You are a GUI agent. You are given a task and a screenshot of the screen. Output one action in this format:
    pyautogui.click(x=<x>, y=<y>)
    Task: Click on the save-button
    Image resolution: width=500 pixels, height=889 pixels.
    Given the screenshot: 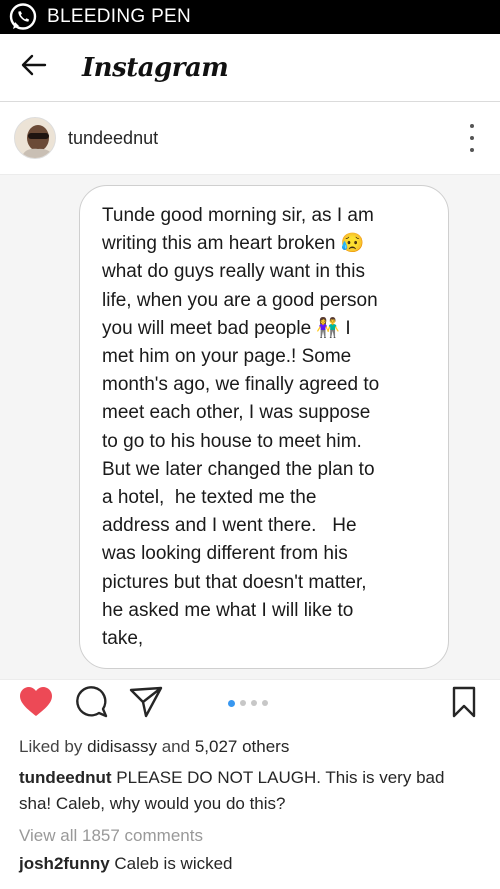 What is the action you would take?
    pyautogui.click(x=464, y=704)
    